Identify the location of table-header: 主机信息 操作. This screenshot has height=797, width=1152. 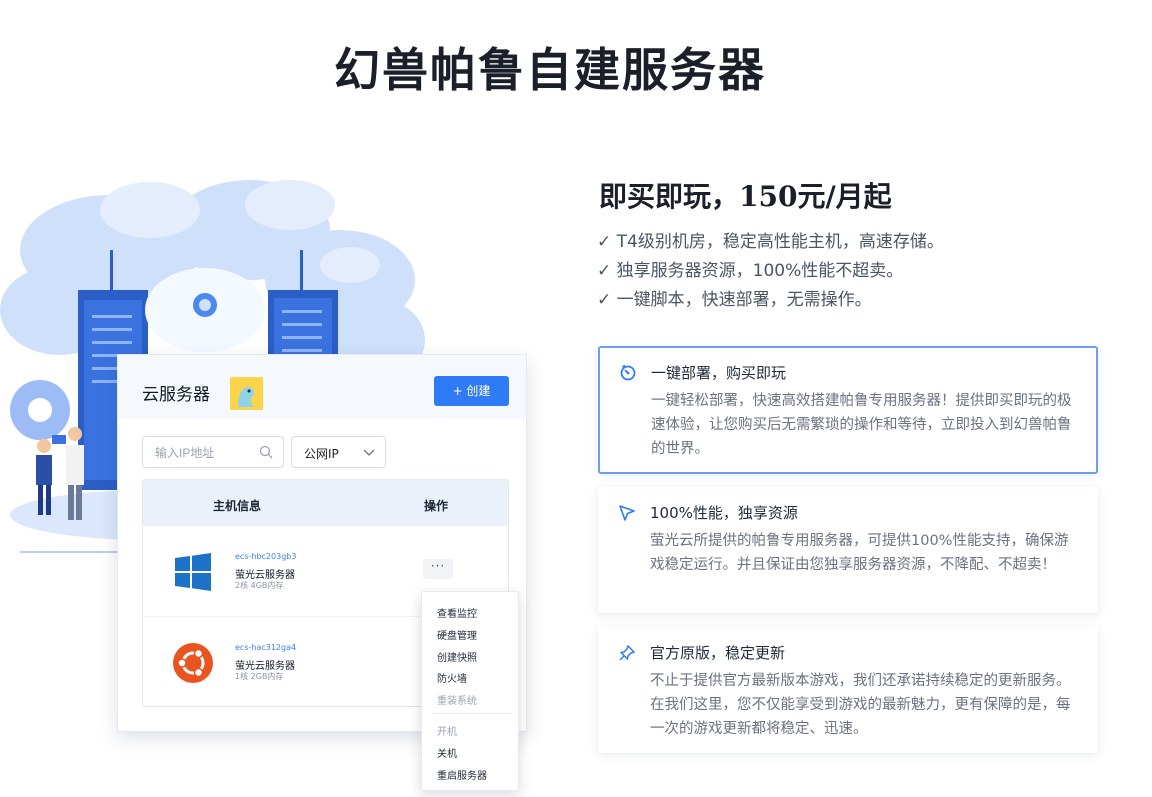
(325, 503).